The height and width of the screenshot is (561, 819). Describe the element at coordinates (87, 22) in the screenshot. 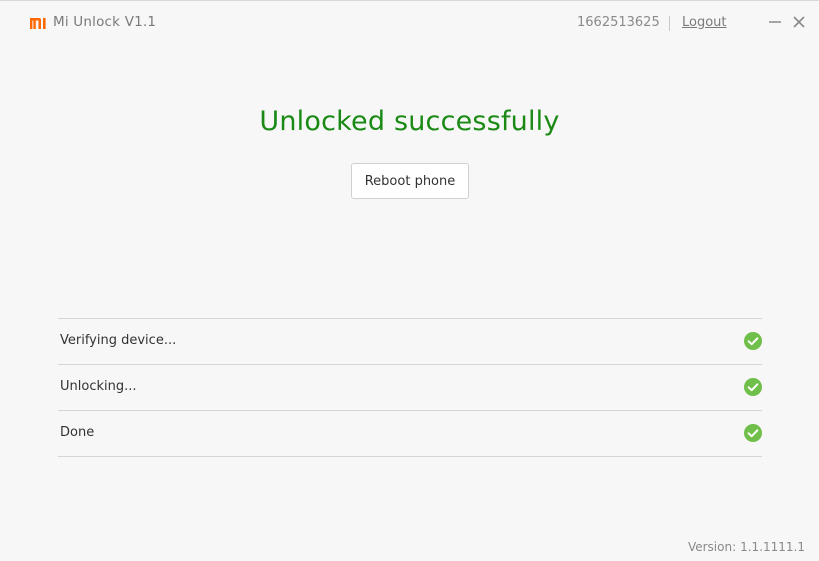

I see `app-name: Mi Unlock` at that location.